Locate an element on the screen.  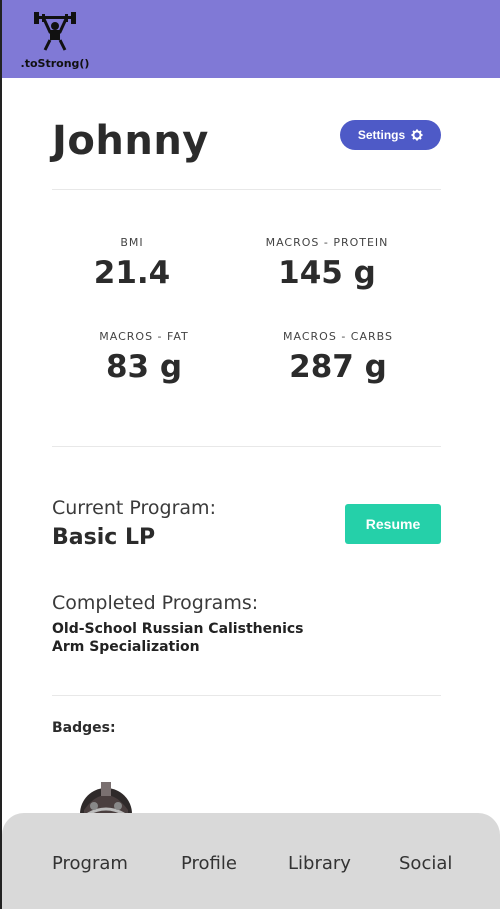
badges-label: Badges: is located at coordinates (84, 728).